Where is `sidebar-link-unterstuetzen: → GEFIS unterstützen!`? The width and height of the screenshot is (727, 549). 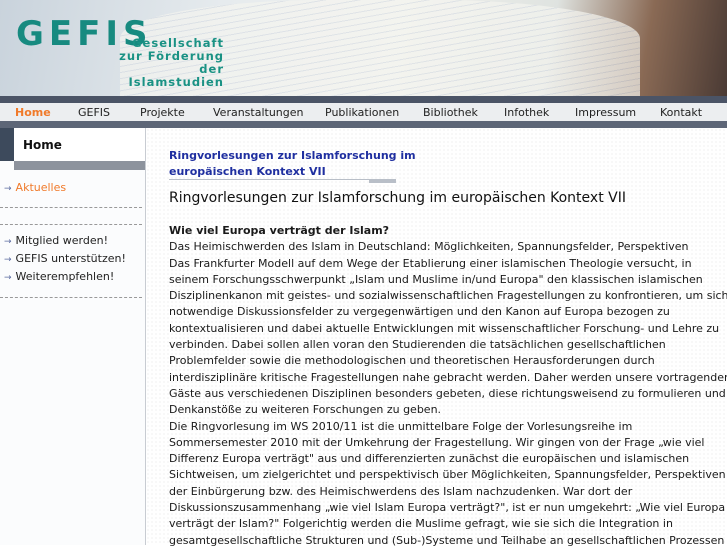 sidebar-link-unterstuetzen: → GEFIS unterstützen! is located at coordinates (65, 258).